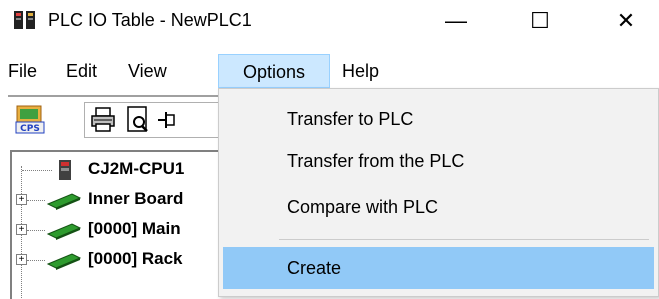  Describe the element at coordinates (25, 20) in the screenshot. I see `plc-app-icon` at that location.